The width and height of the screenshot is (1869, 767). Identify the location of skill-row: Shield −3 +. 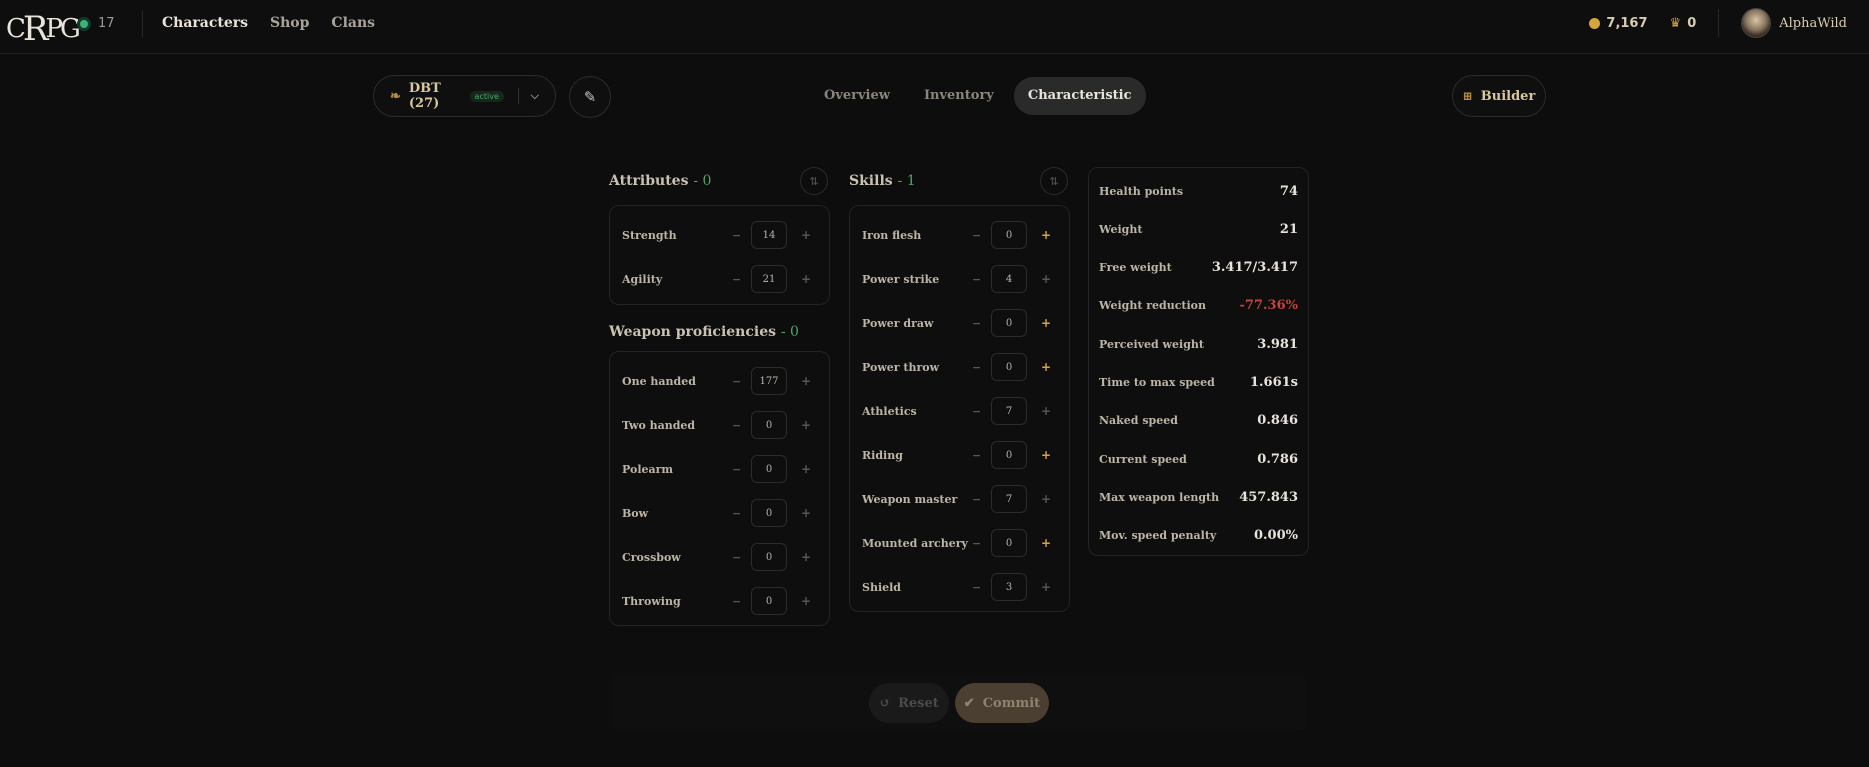
(959, 587).